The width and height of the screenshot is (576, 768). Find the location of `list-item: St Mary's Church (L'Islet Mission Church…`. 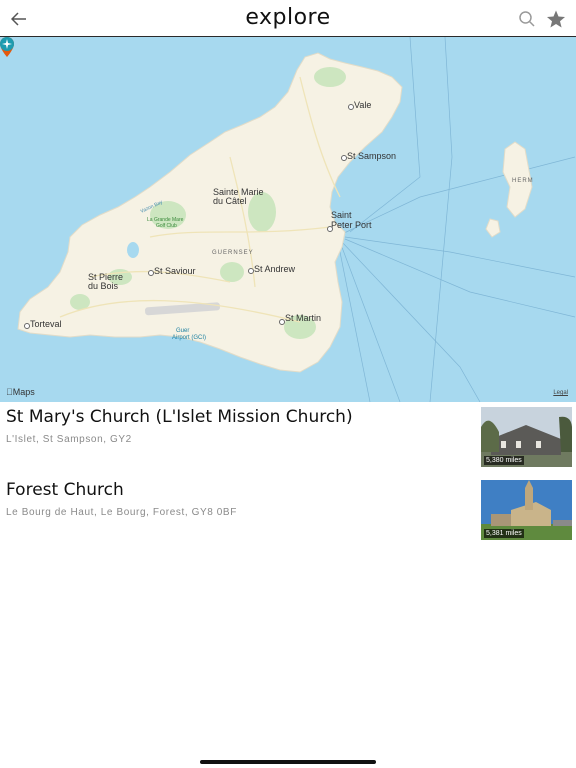

list-item: St Mary's Church (L'Islet Mission Church… is located at coordinates (288, 440).